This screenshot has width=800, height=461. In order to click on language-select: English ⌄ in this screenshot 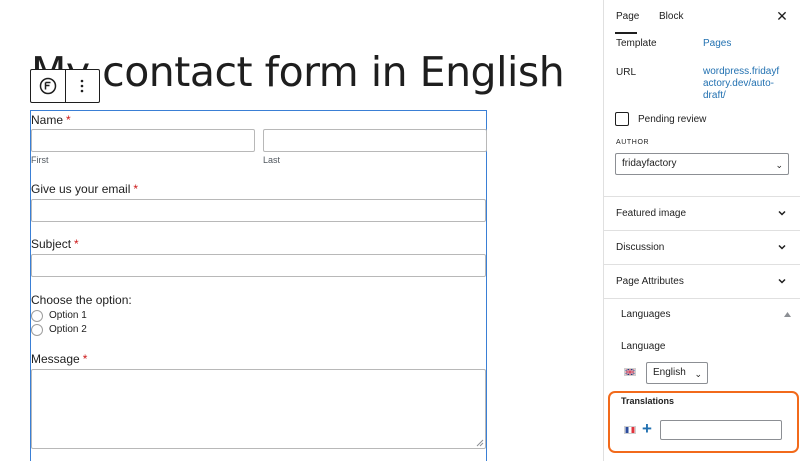, I will do `click(677, 373)`.